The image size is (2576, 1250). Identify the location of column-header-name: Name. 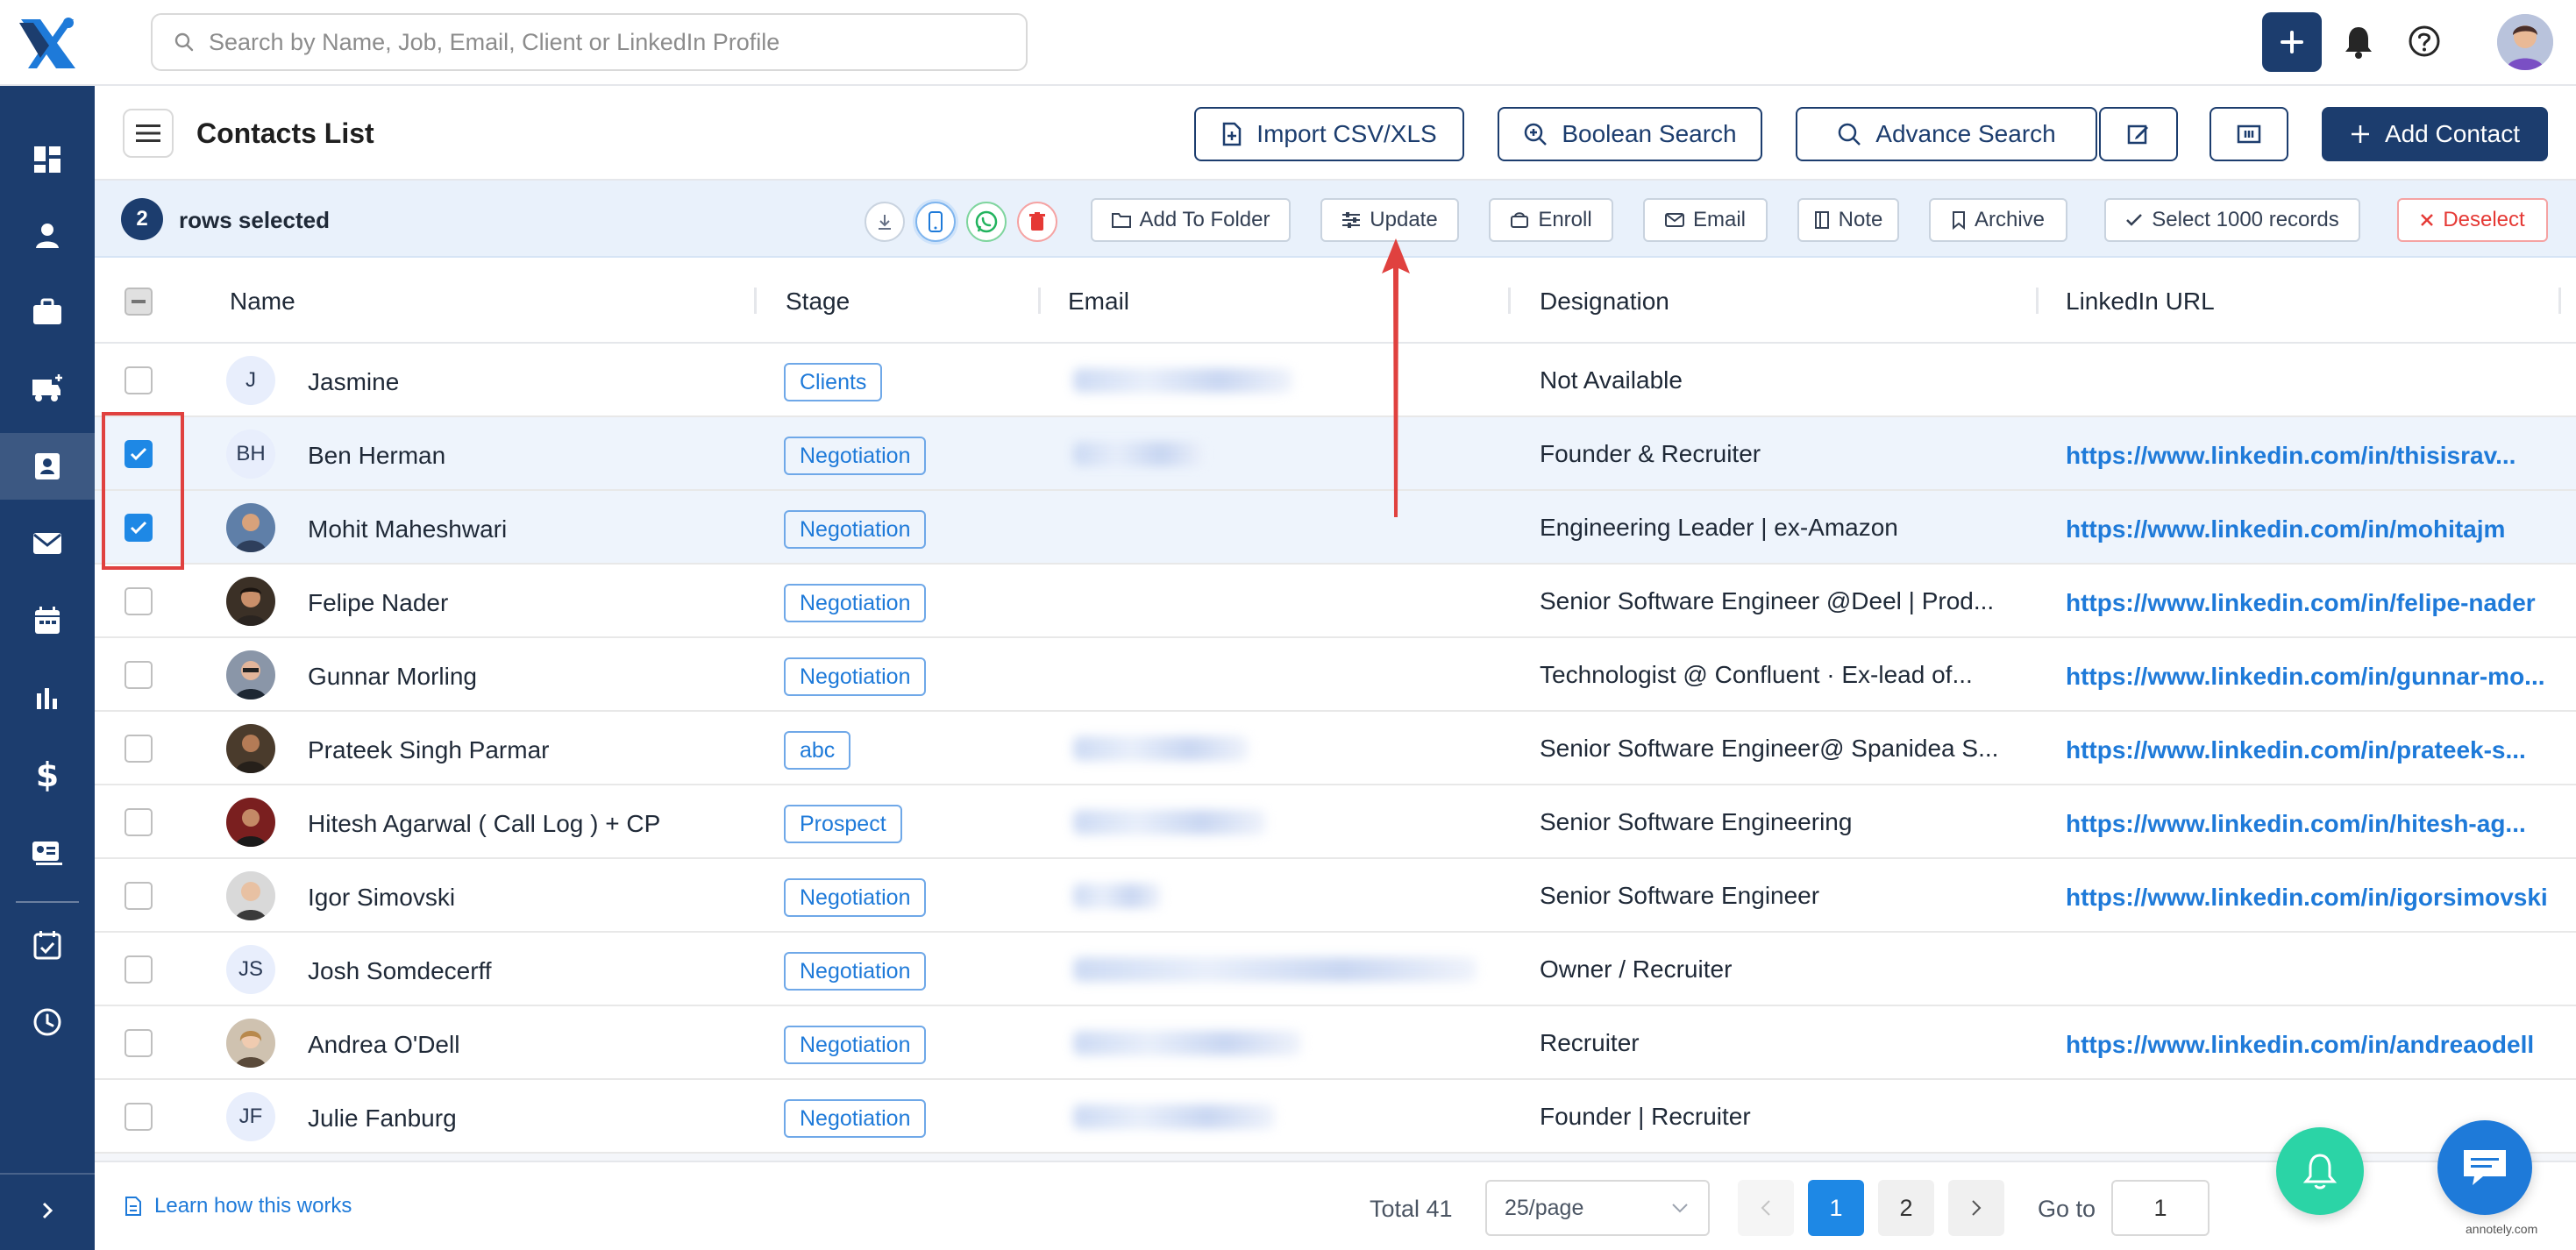
(262, 302).